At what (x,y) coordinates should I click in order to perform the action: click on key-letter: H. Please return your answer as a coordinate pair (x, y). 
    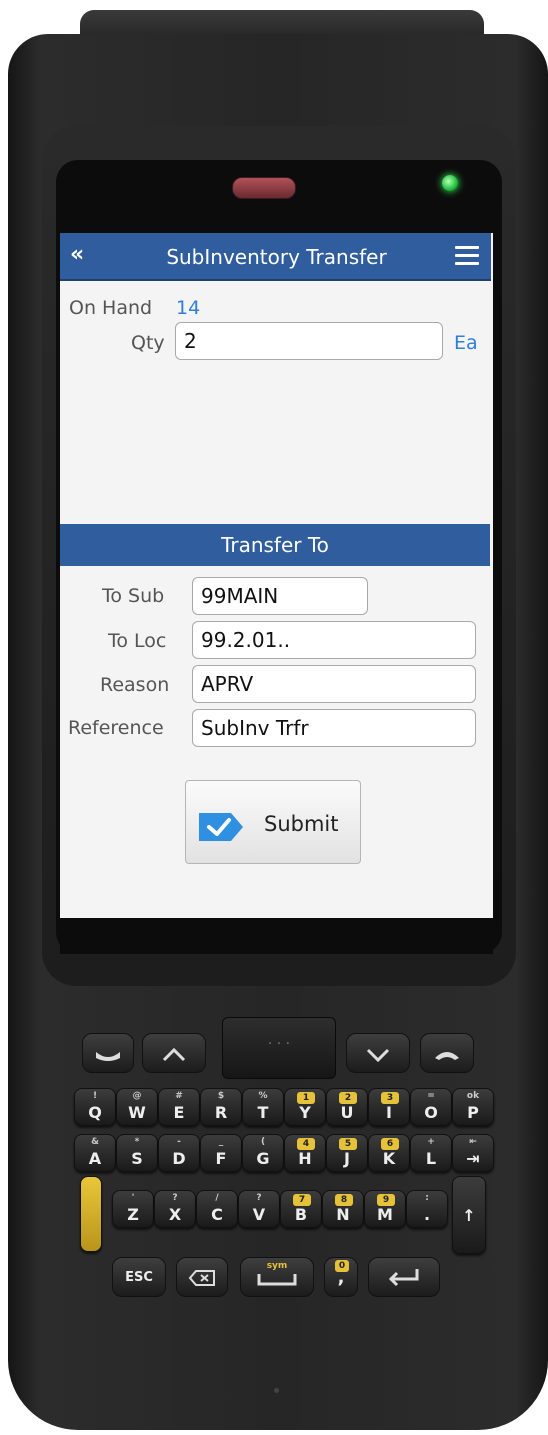
    Looking at the image, I should click on (305, 1158).